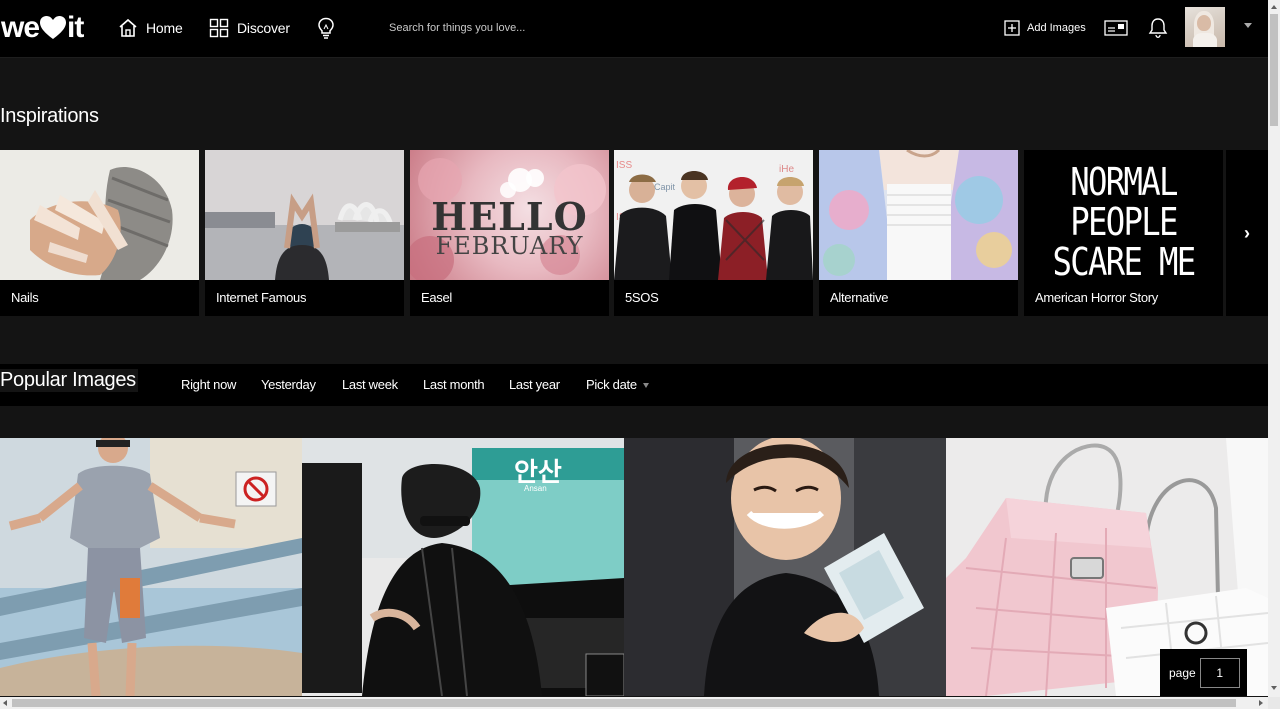  I want to click on logo-we: we, so click(20, 27).